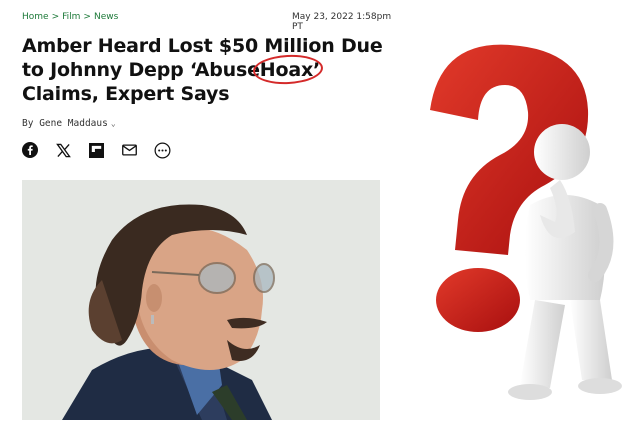 This screenshot has height=432, width=640. Describe the element at coordinates (342, 22) in the screenshot. I see `publish-date: May 23, 2022 1:58pm PT` at that location.